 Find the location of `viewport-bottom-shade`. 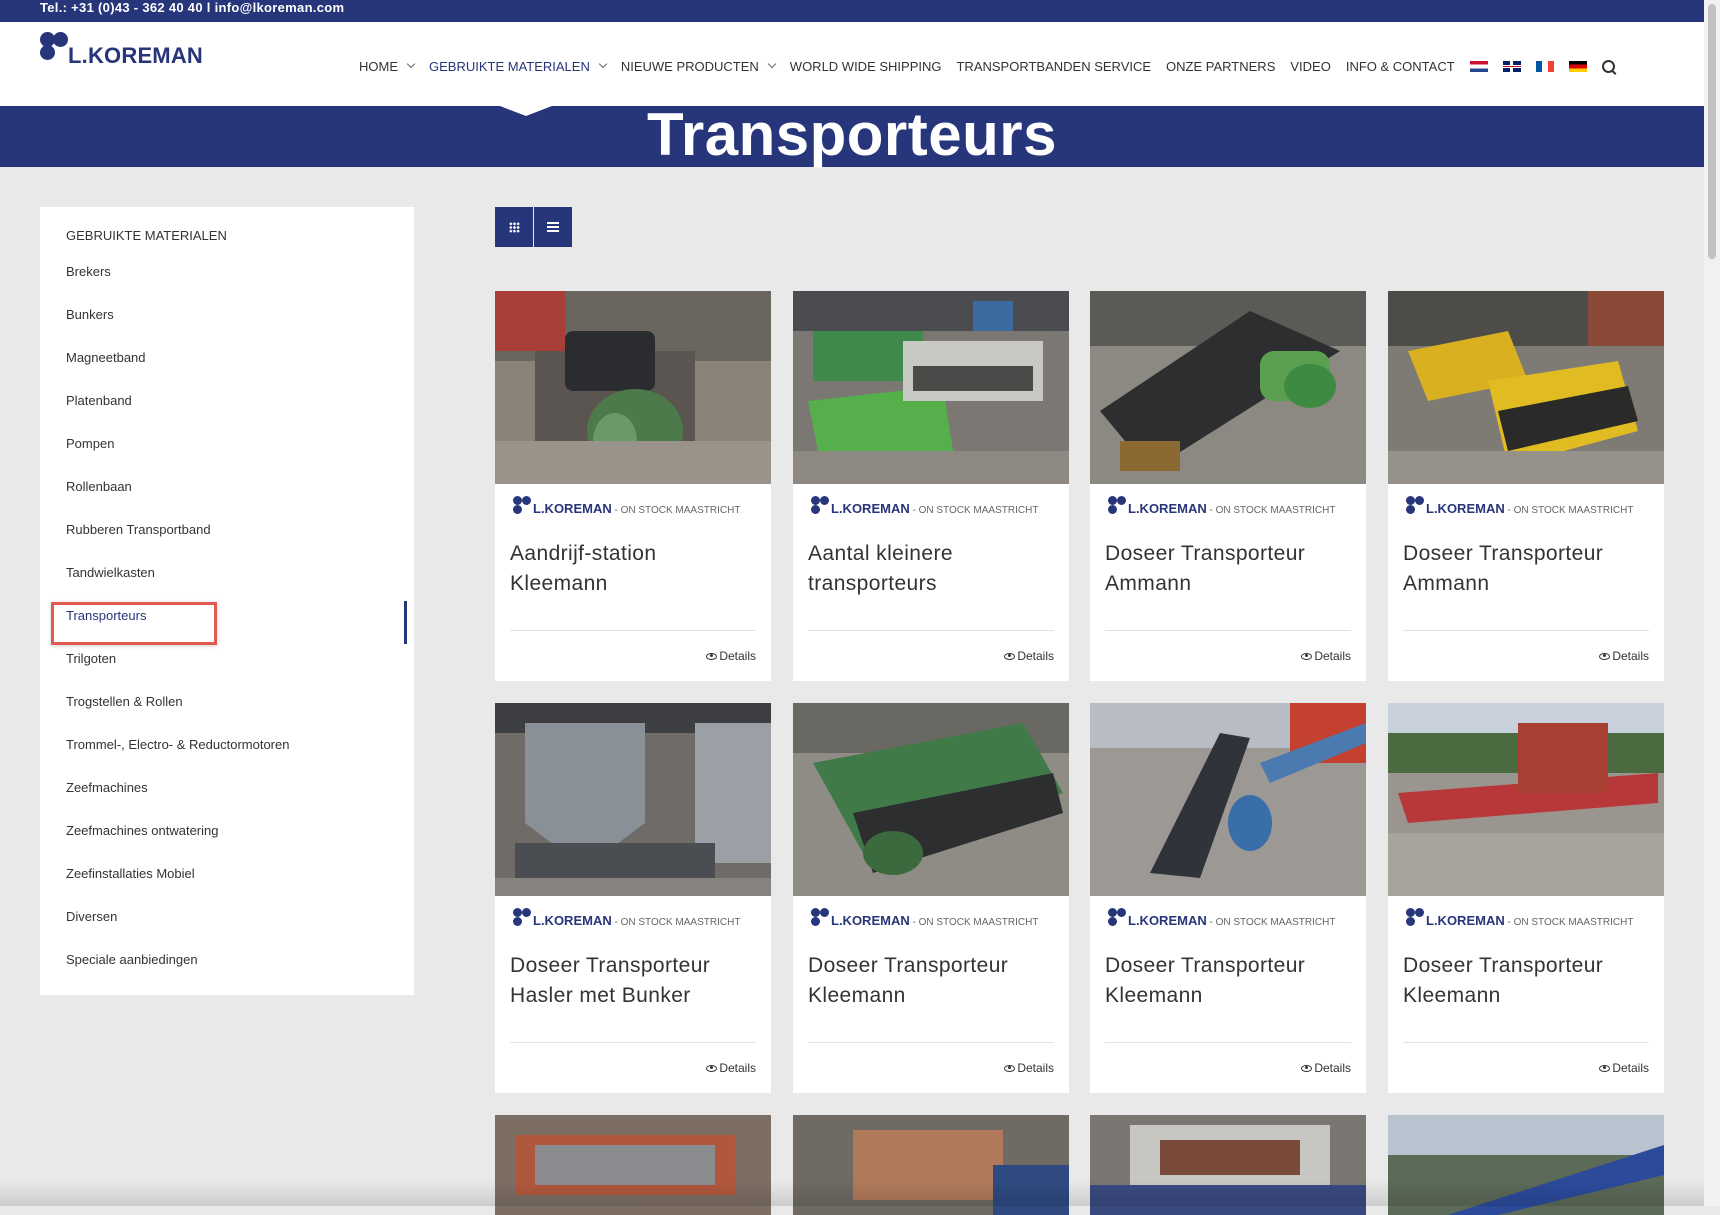

viewport-bottom-shade is located at coordinates (852, 1193).